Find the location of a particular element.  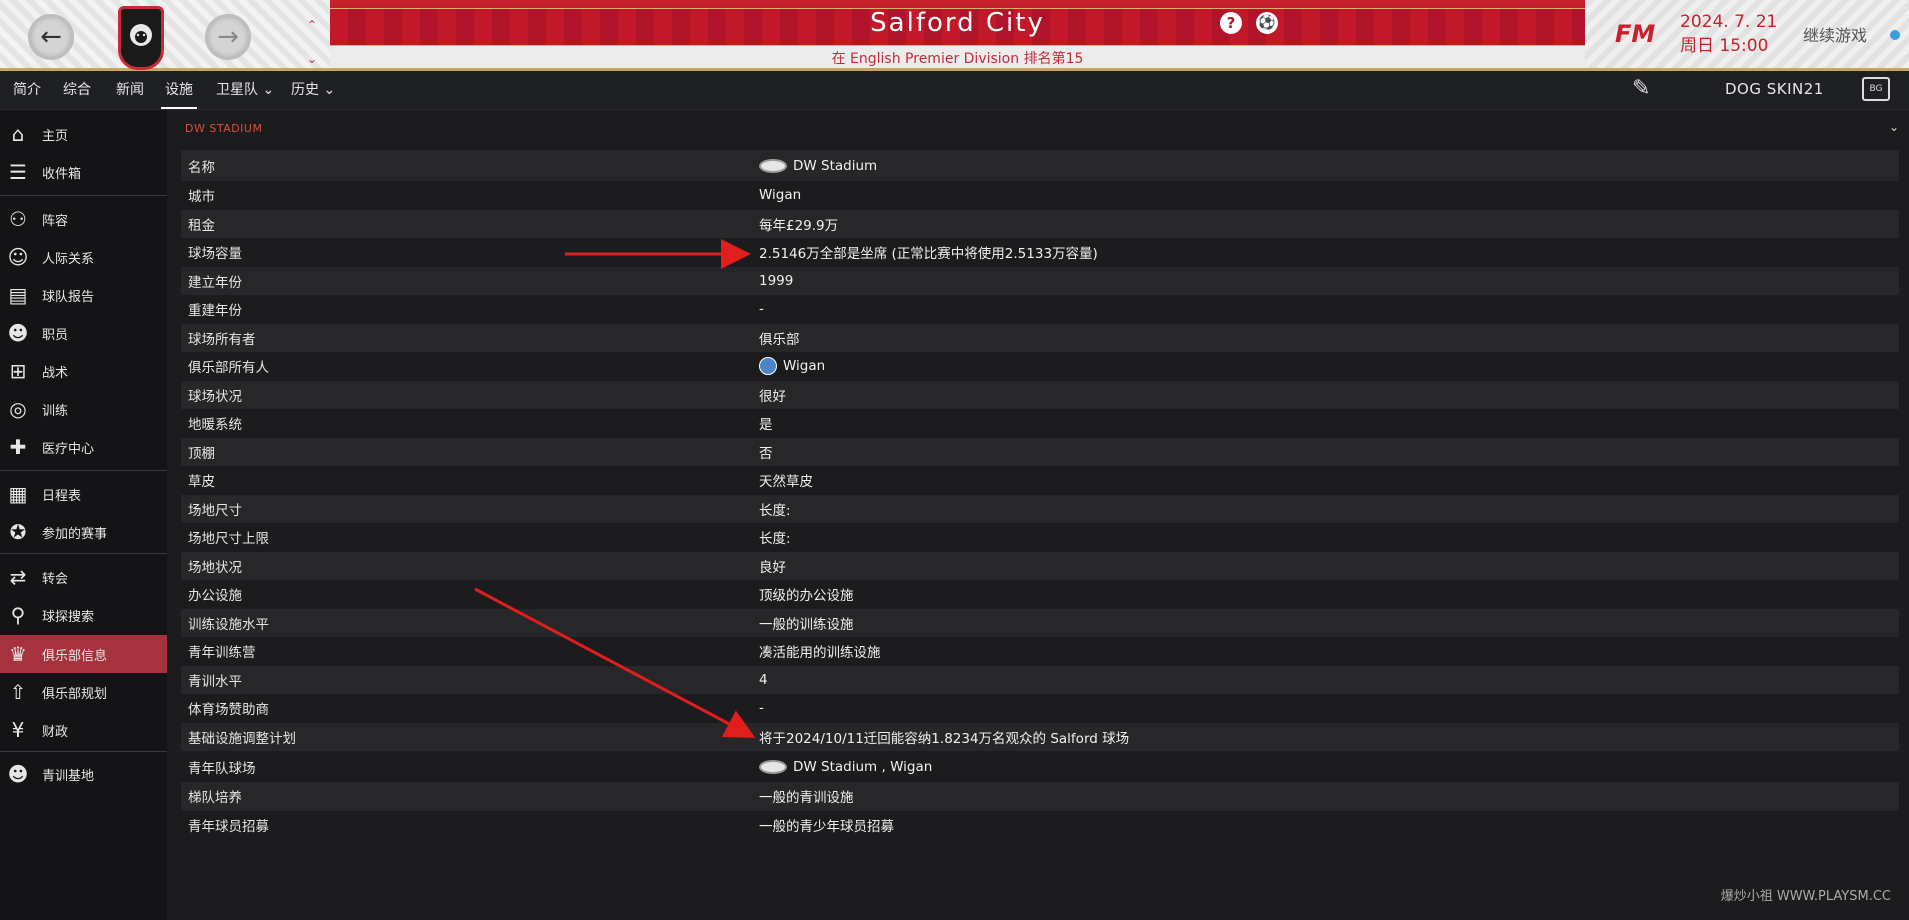

table-row: 青训水平 4 is located at coordinates (1040, 679).